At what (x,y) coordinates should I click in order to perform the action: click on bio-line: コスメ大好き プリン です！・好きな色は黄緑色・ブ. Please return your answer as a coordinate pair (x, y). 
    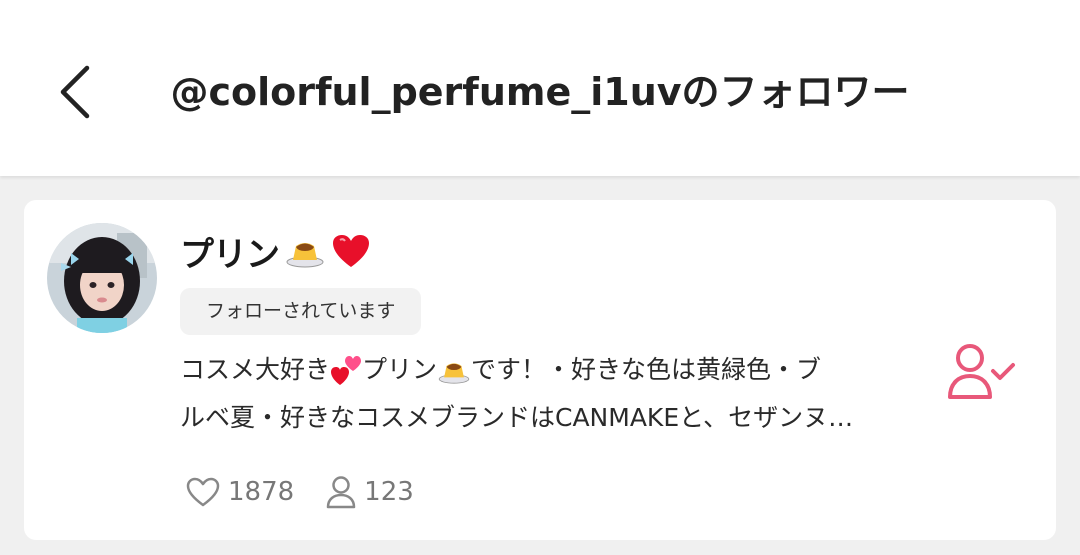
    Looking at the image, I should click on (540, 370).